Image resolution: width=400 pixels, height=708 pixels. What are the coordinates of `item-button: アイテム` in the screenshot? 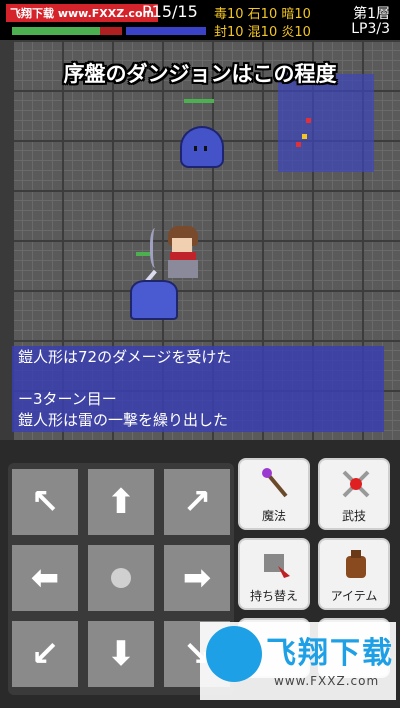 It's located at (354, 574).